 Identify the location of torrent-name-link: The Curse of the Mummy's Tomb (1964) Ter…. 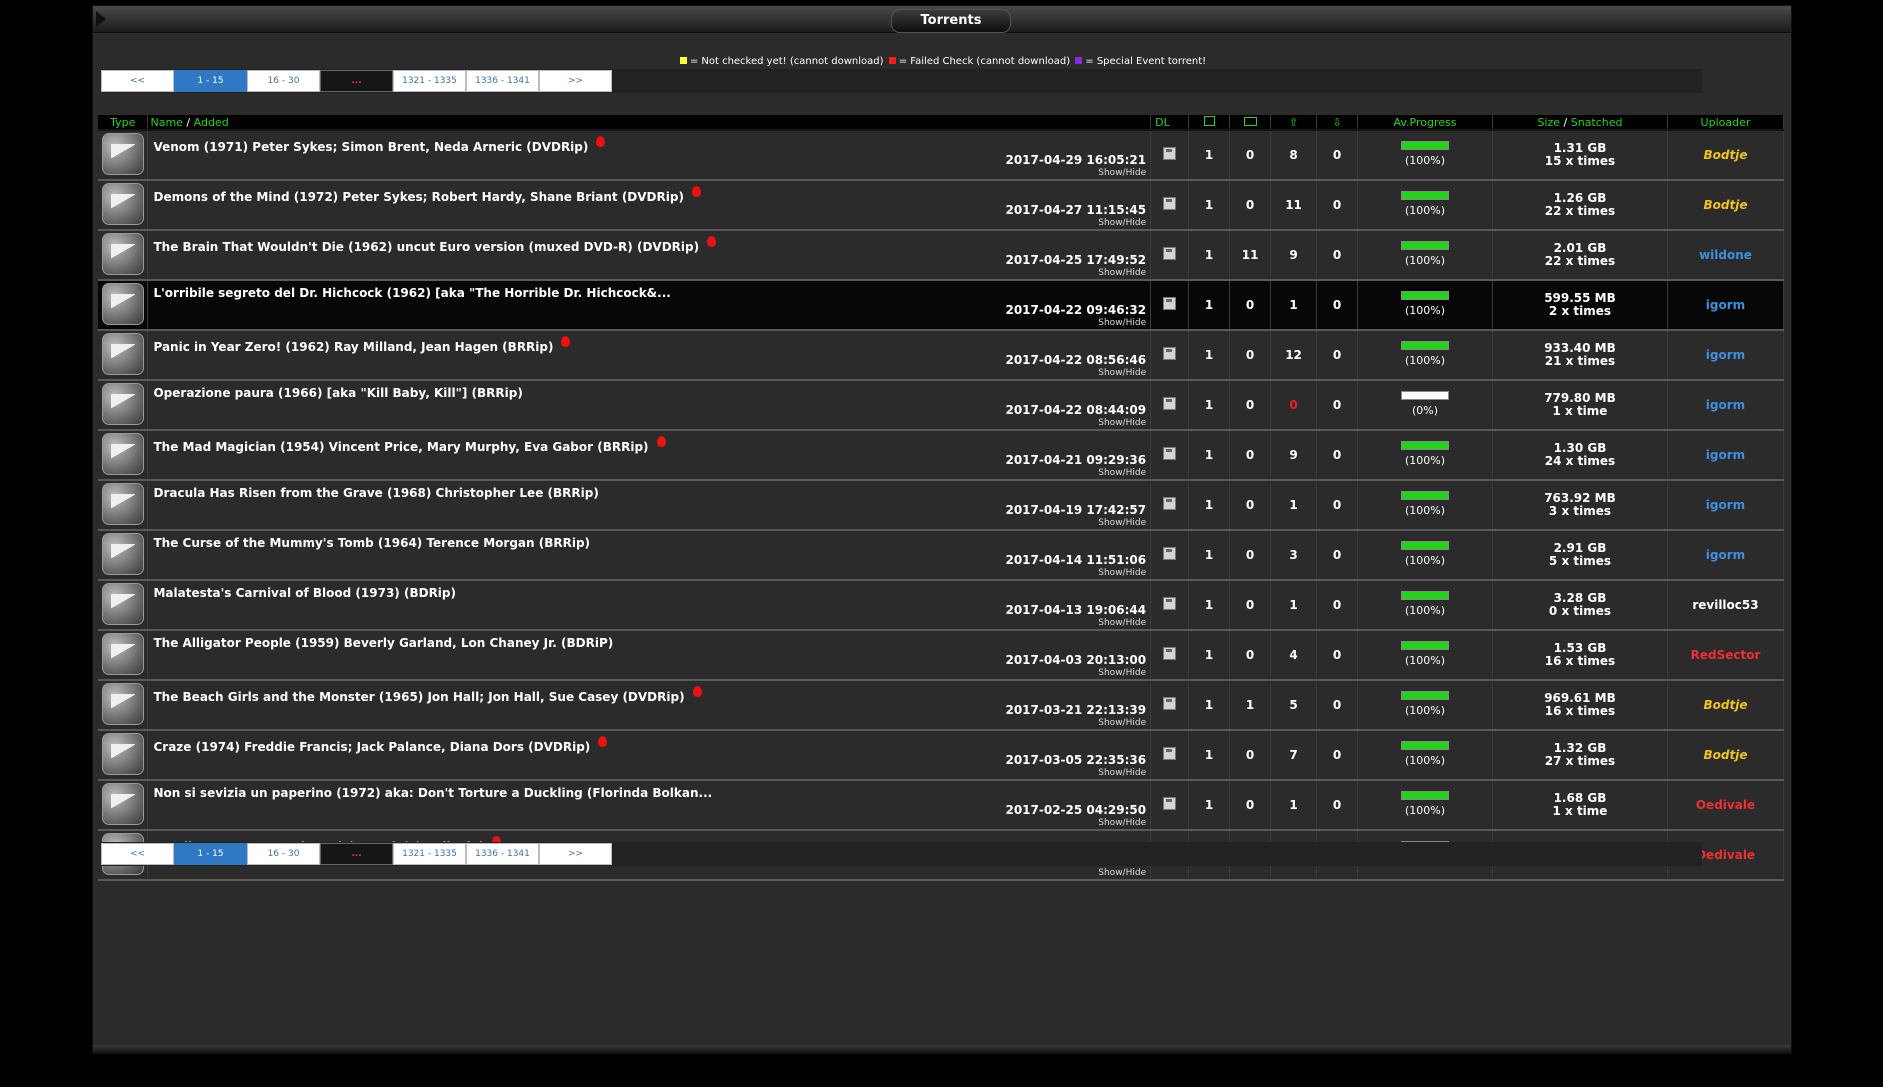
(371, 543).